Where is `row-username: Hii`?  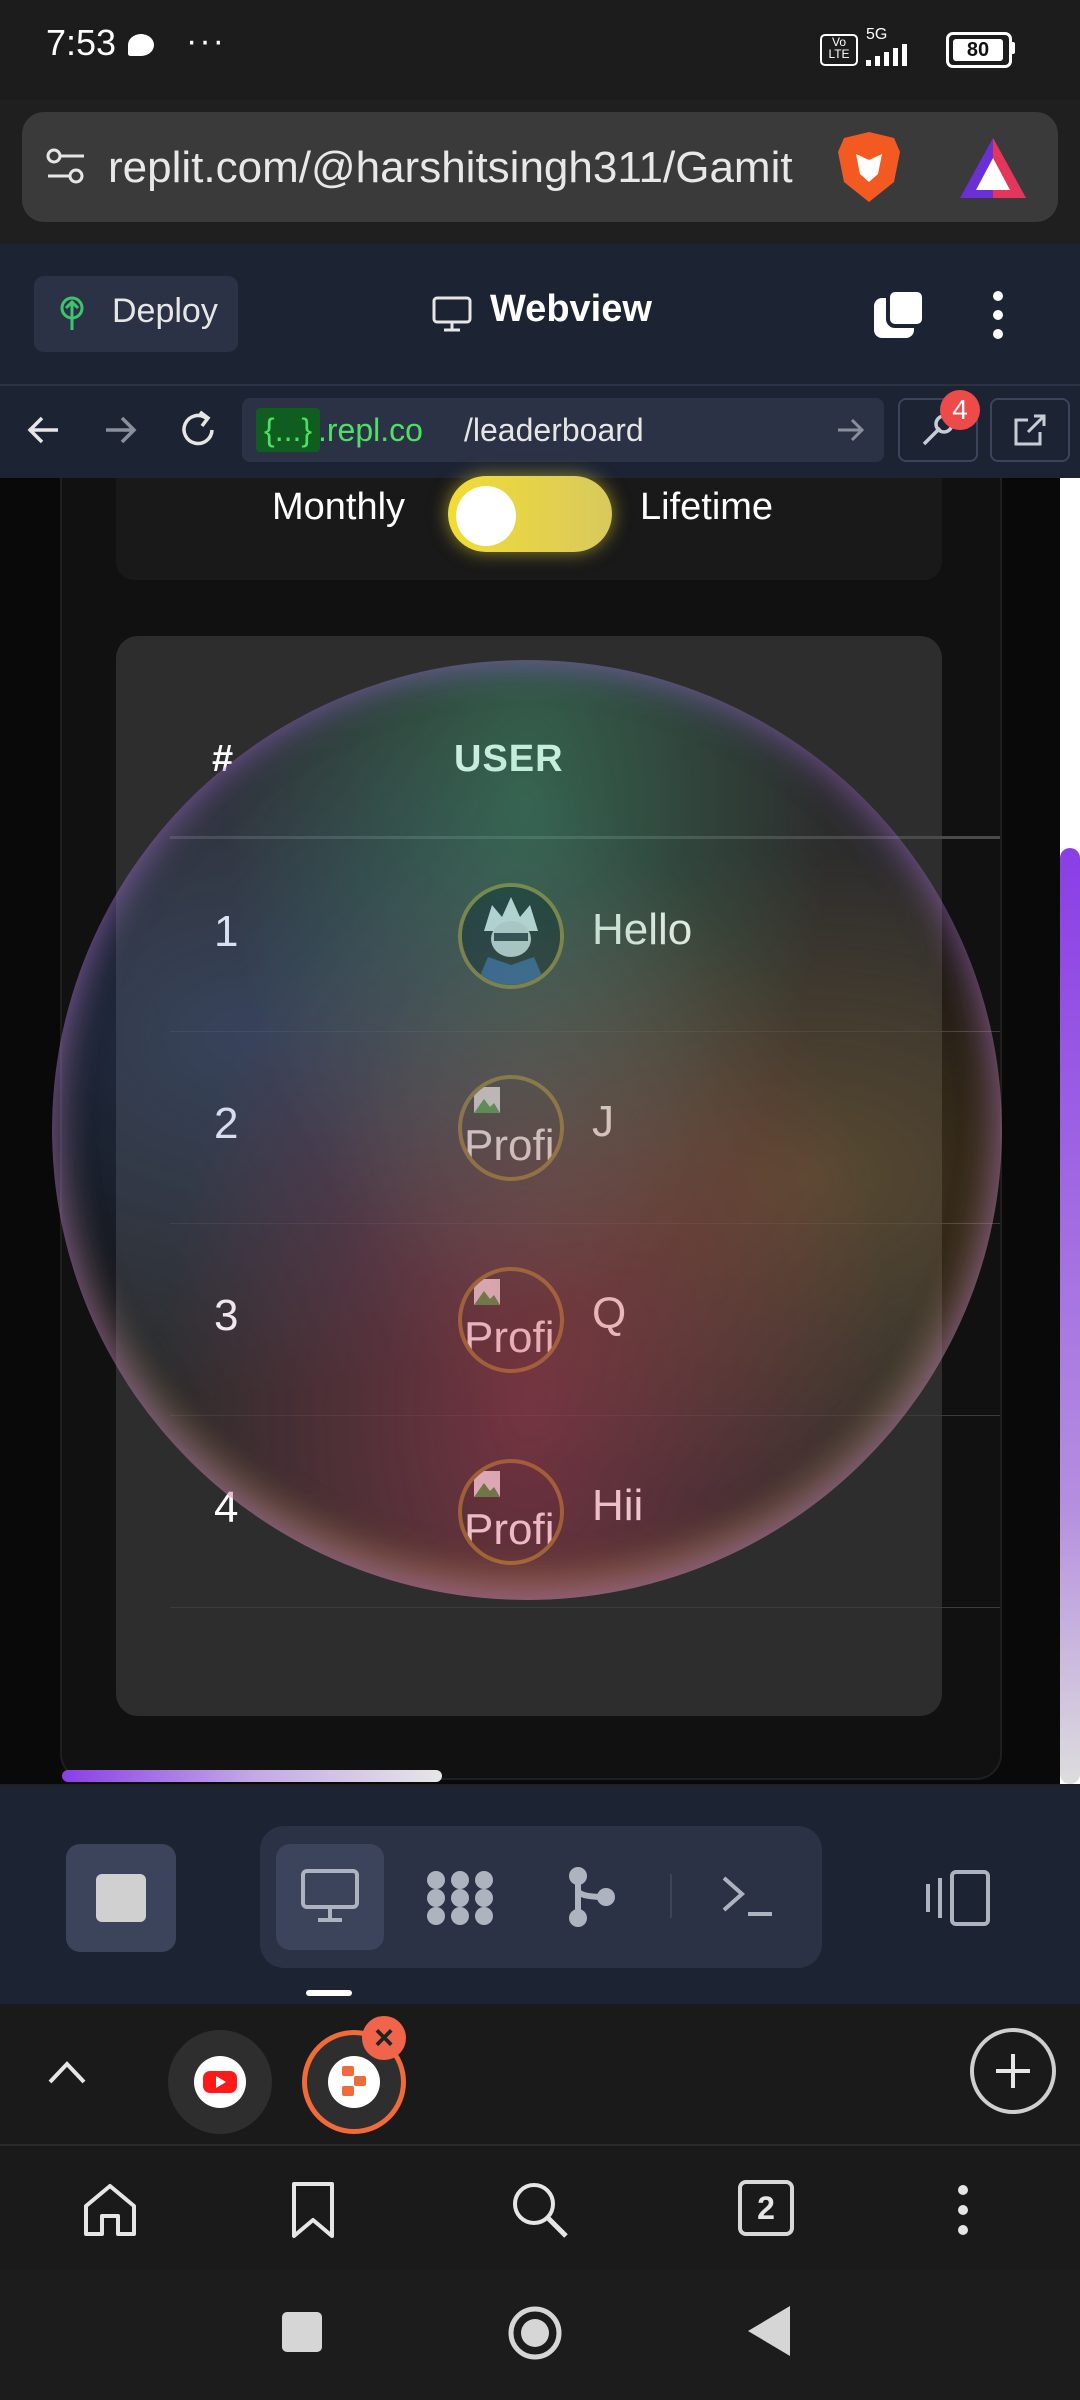
row-username: Hii is located at coordinates (618, 1505).